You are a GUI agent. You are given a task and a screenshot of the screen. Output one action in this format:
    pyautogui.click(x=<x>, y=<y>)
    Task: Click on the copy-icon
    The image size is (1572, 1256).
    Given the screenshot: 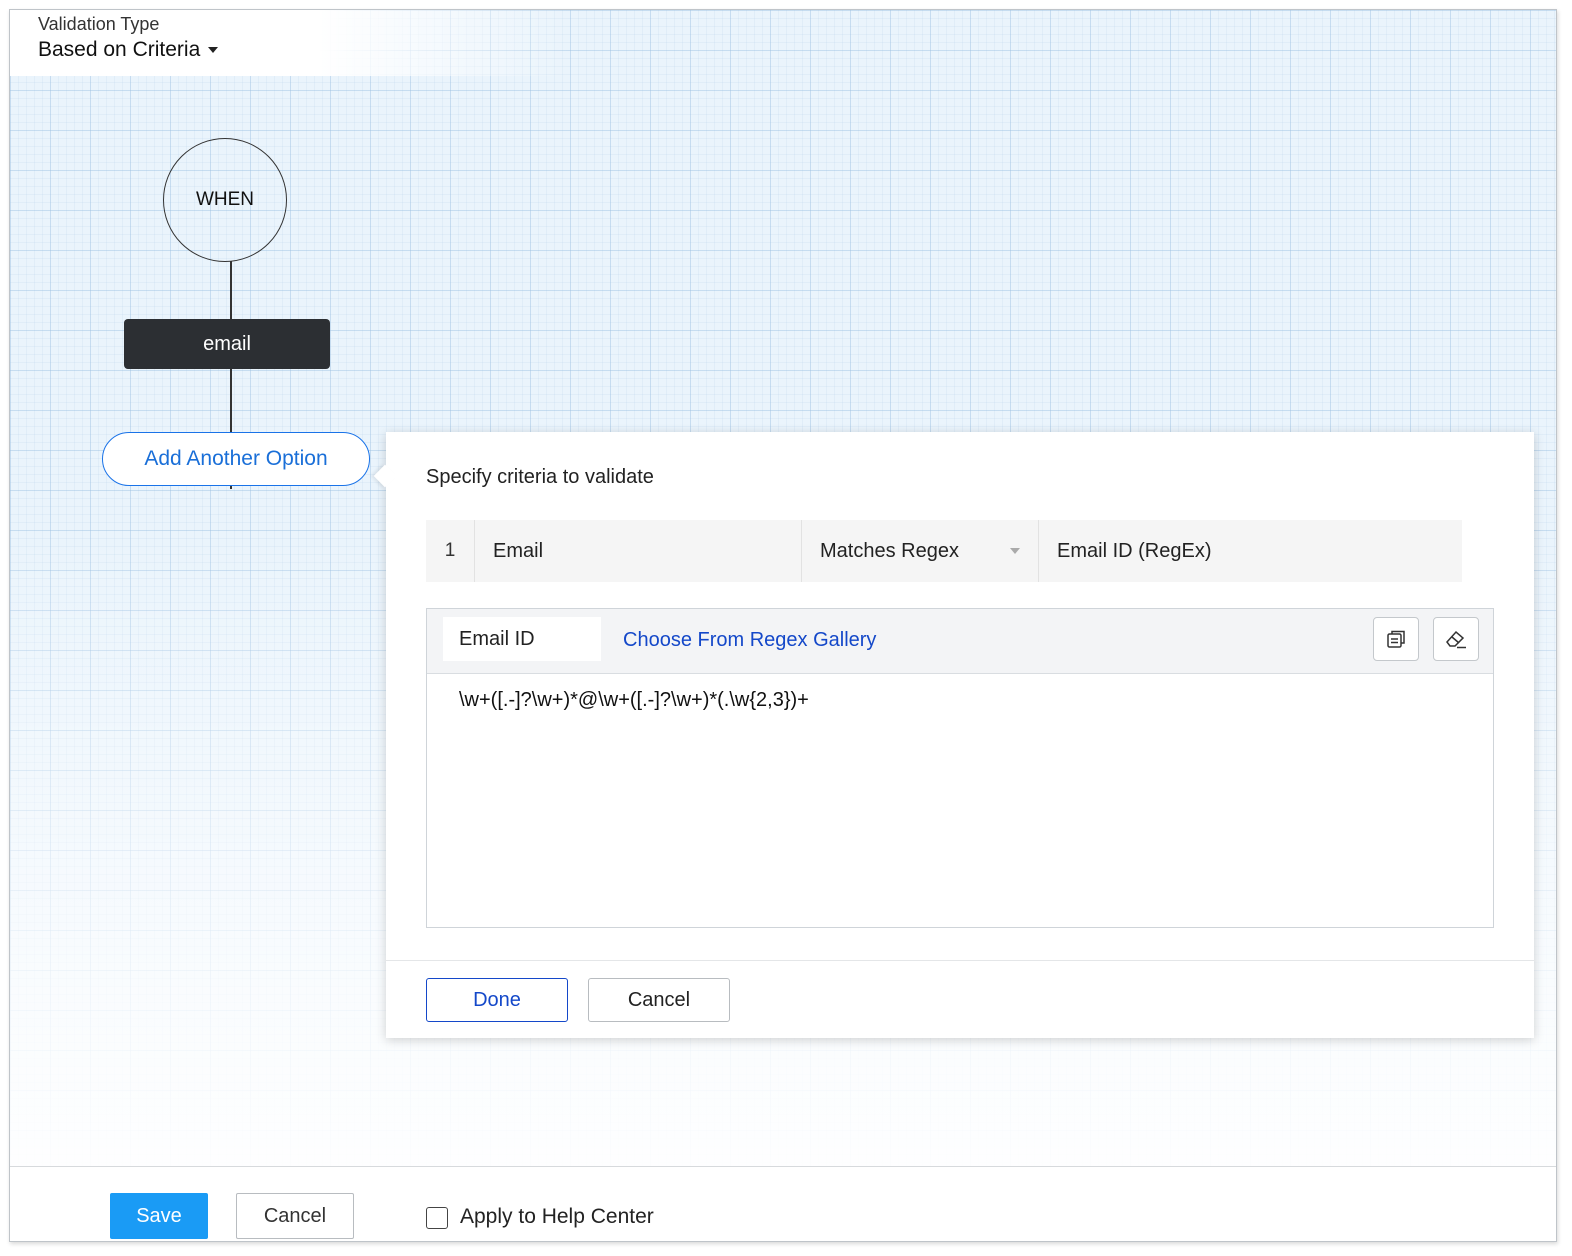 What is the action you would take?
    pyautogui.click(x=1396, y=639)
    